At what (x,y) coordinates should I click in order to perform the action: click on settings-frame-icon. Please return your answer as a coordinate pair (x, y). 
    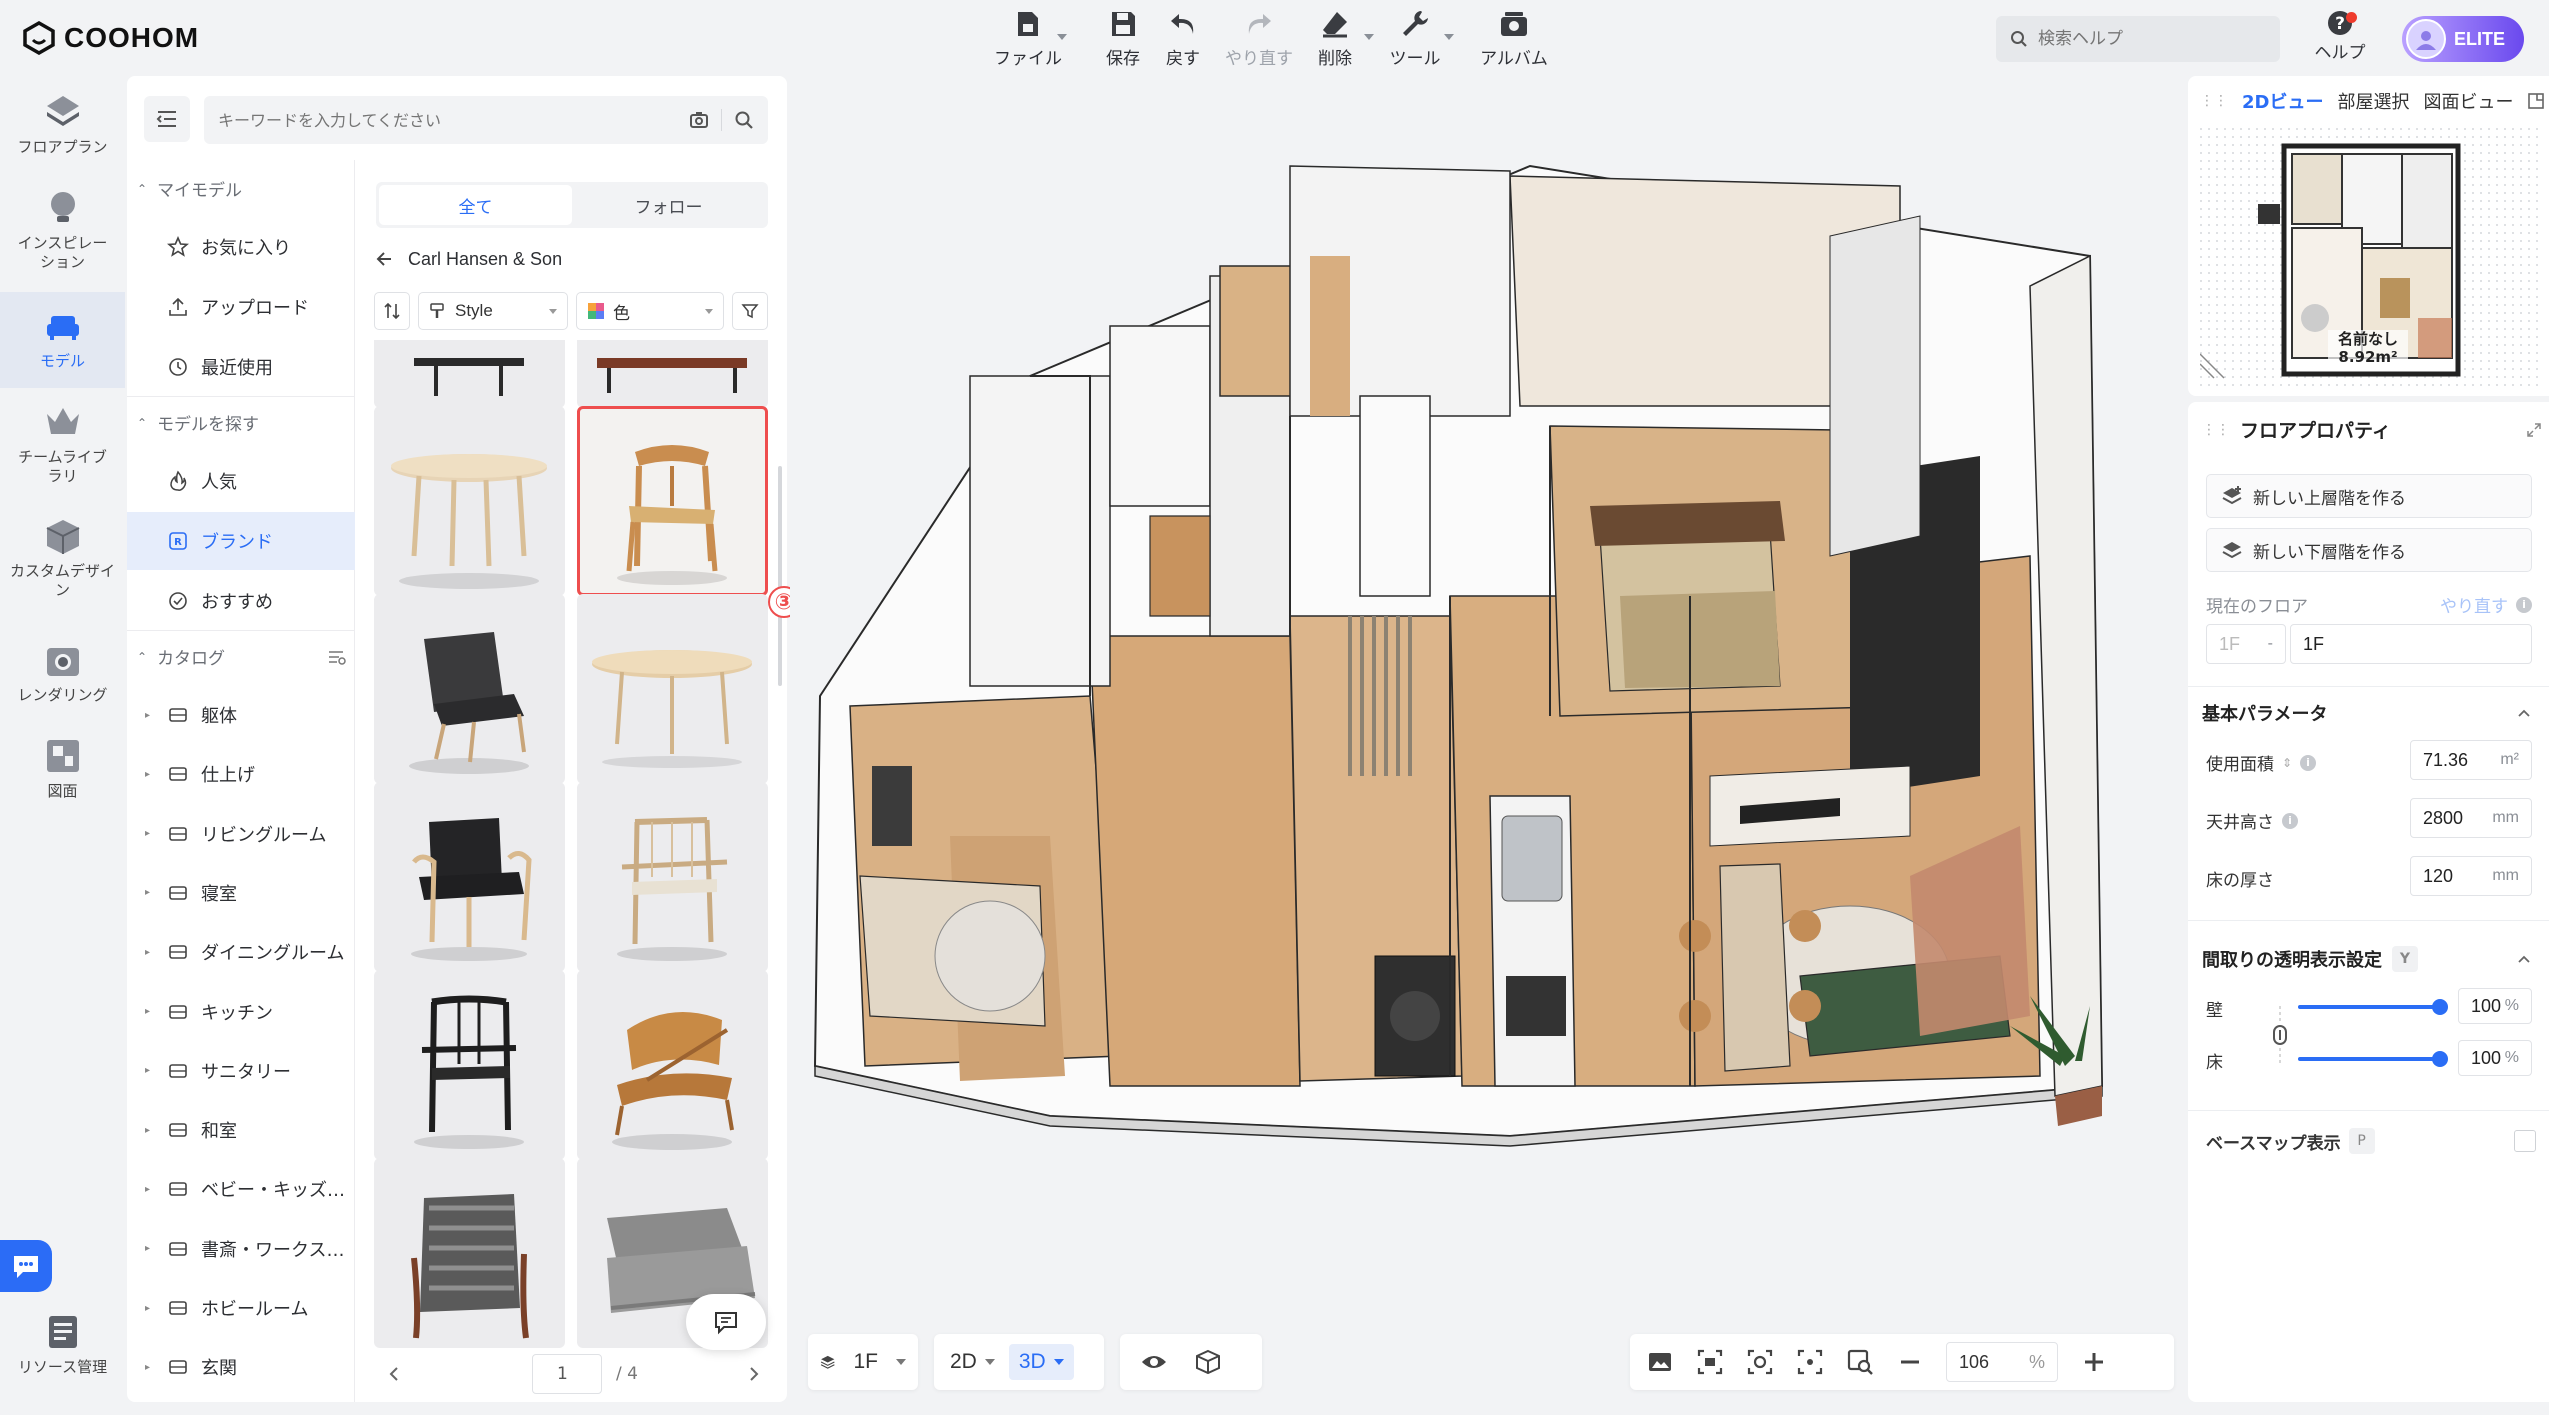
    Looking at the image, I should click on (1760, 1362).